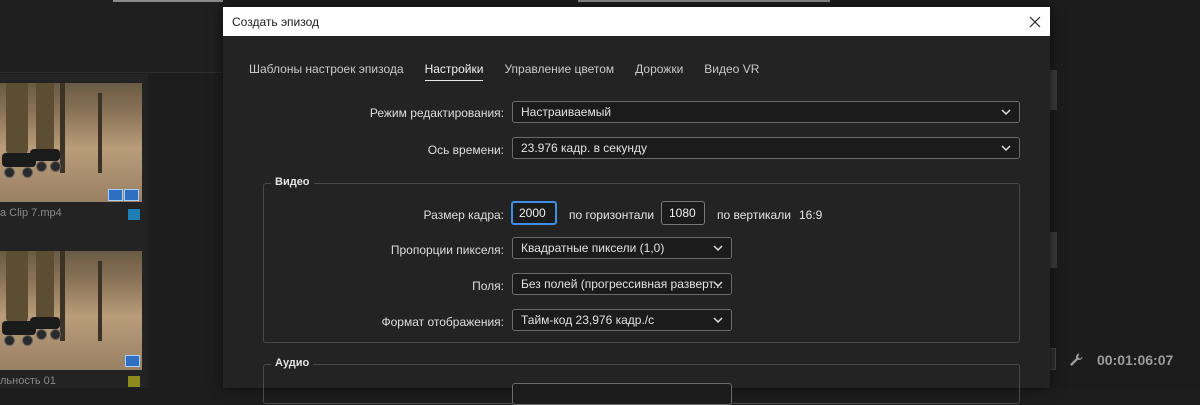 Image resolution: width=1200 pixels, height=405 pixels. Describe the element at coordinates (766, 148) in the screenshot. I see `timebase-select: 23.976 кадр. в секунду` at that location.